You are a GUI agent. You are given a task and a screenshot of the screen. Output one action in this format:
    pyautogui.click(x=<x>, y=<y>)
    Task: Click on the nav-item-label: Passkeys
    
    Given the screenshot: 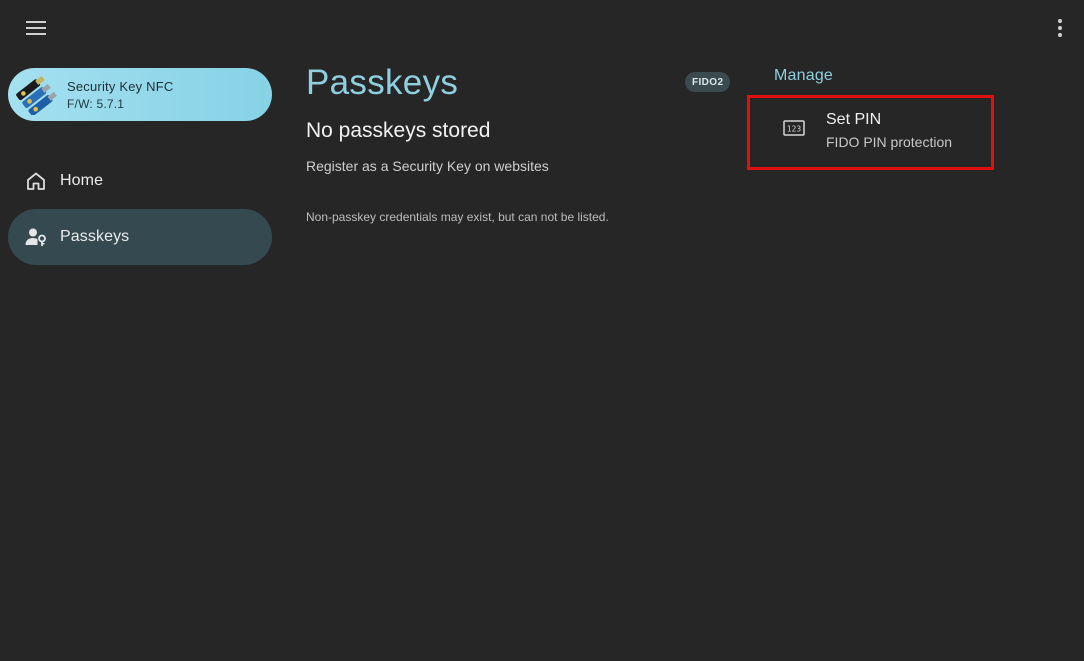 What is the action you would take?
    pyautogui.click(x=95, y=236)
    